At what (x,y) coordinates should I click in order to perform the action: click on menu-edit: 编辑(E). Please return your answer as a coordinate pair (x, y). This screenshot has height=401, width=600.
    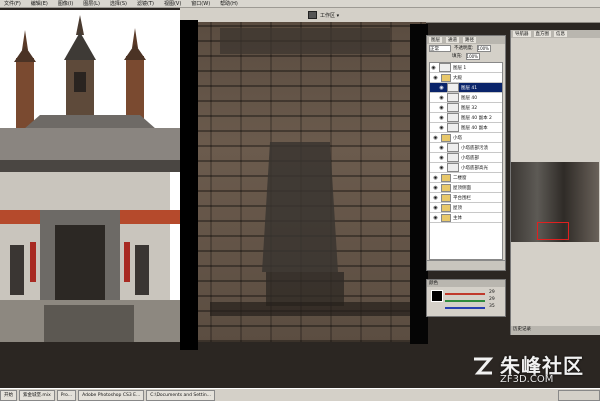
    Looking at the image, I should click on (39, 3).